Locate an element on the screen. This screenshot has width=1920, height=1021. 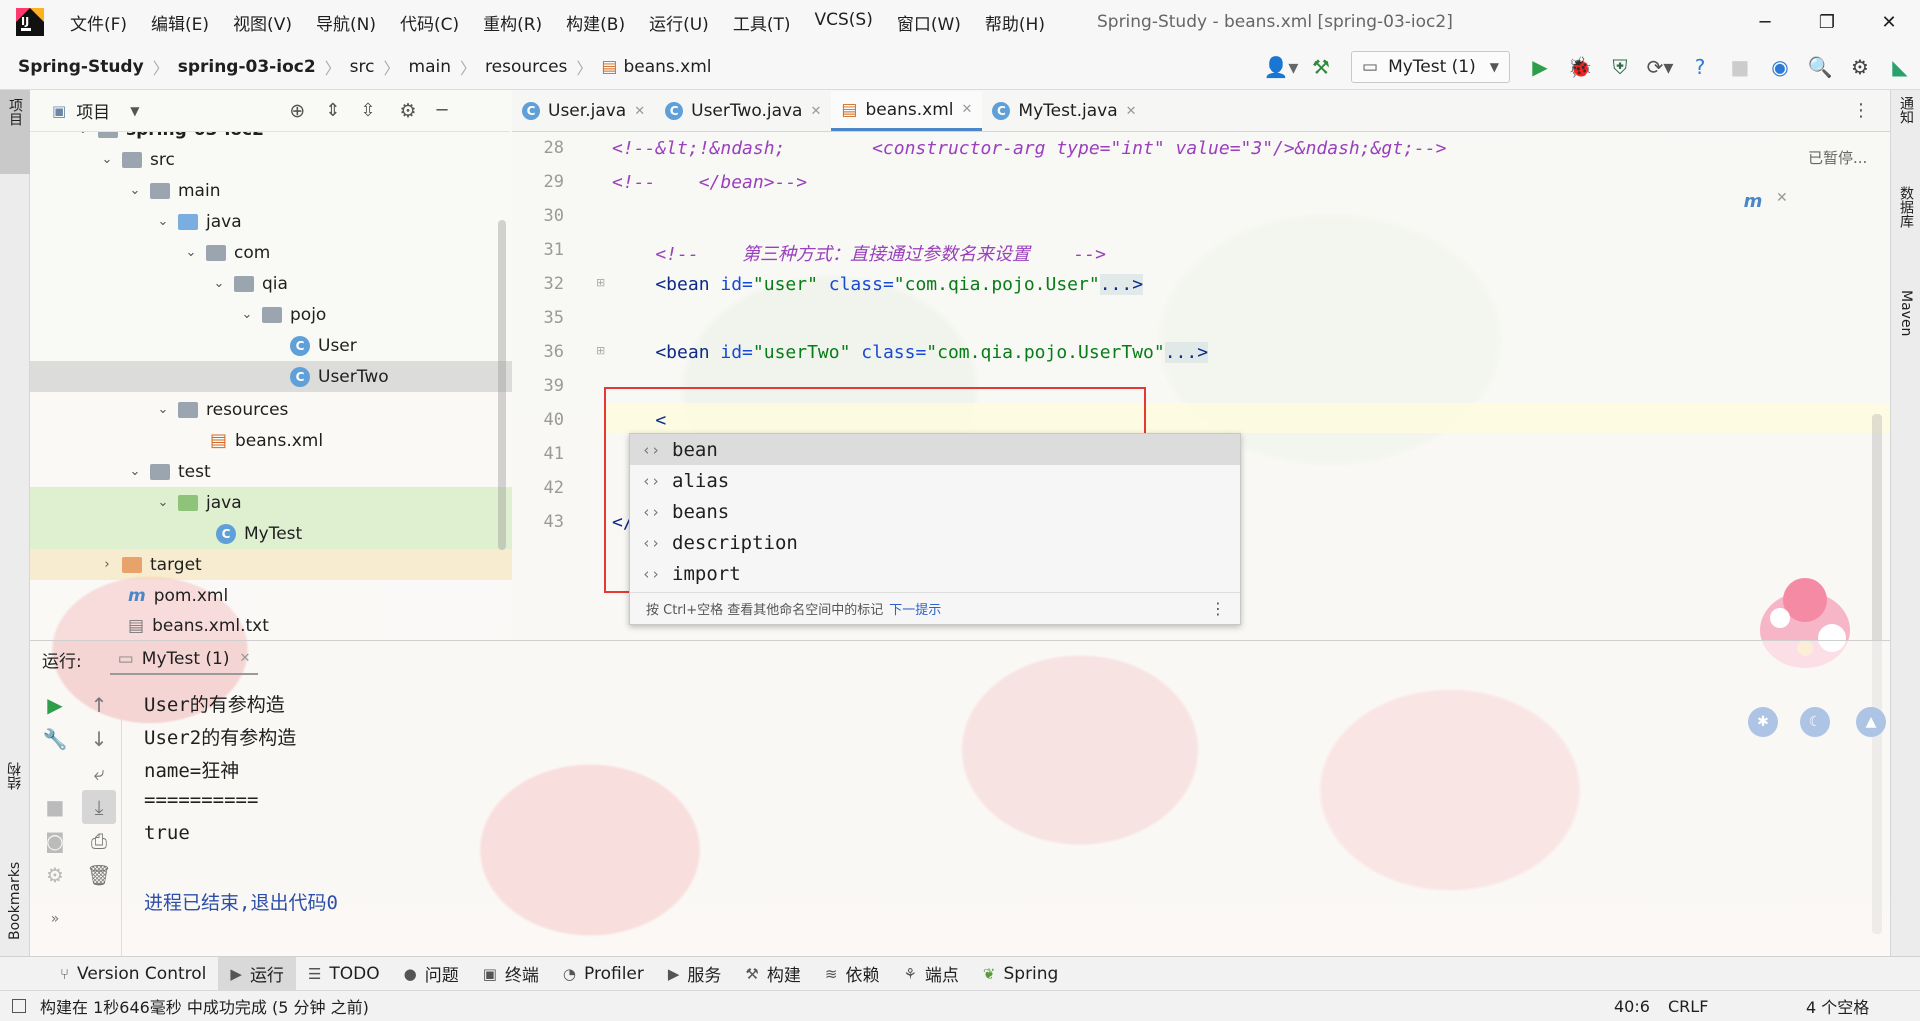
maven-tool-button: Maven is located at coordinates (1905, 330).